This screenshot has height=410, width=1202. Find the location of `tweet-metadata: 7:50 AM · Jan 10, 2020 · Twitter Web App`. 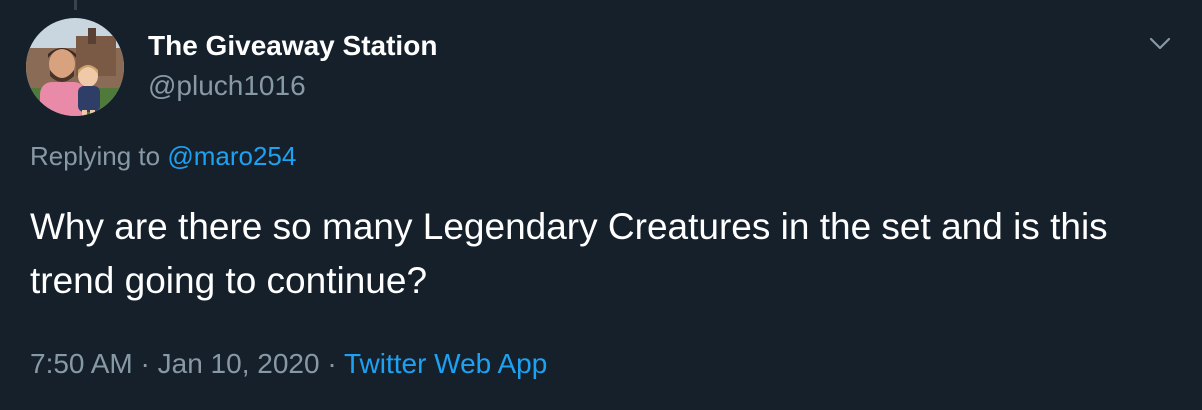

tweet-metadata: 7:50 AM · Jan 10, 2020 · Twitter Web App is located at coordinates (288, 364).